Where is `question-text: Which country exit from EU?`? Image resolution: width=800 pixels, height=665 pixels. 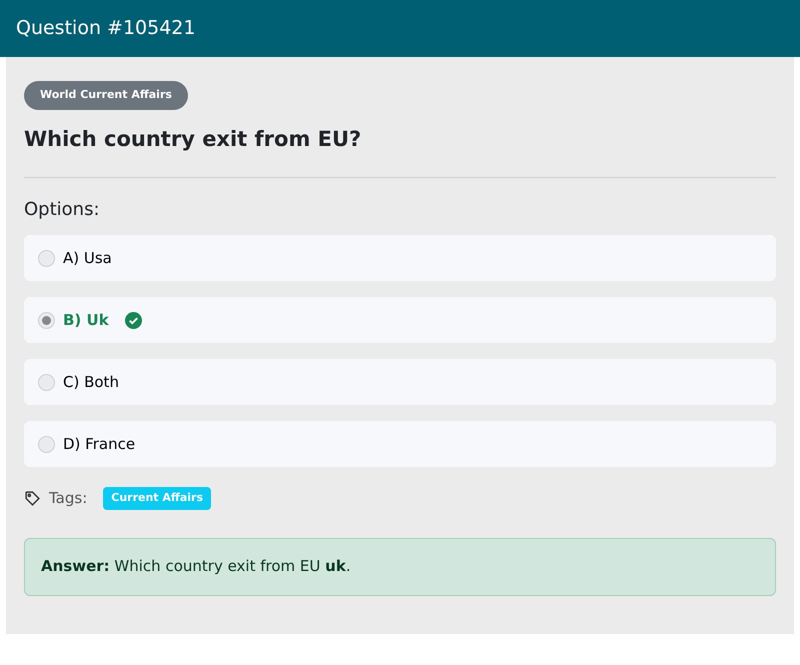 question-text: Which country exit from EU? is located at coordinates (193, 139).